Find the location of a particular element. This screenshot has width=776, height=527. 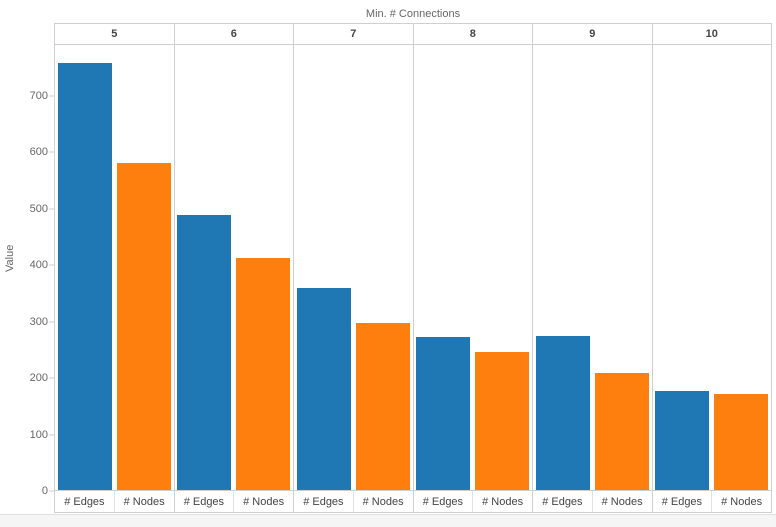

y-axis-title: Value is located at coordinates (10, 258).